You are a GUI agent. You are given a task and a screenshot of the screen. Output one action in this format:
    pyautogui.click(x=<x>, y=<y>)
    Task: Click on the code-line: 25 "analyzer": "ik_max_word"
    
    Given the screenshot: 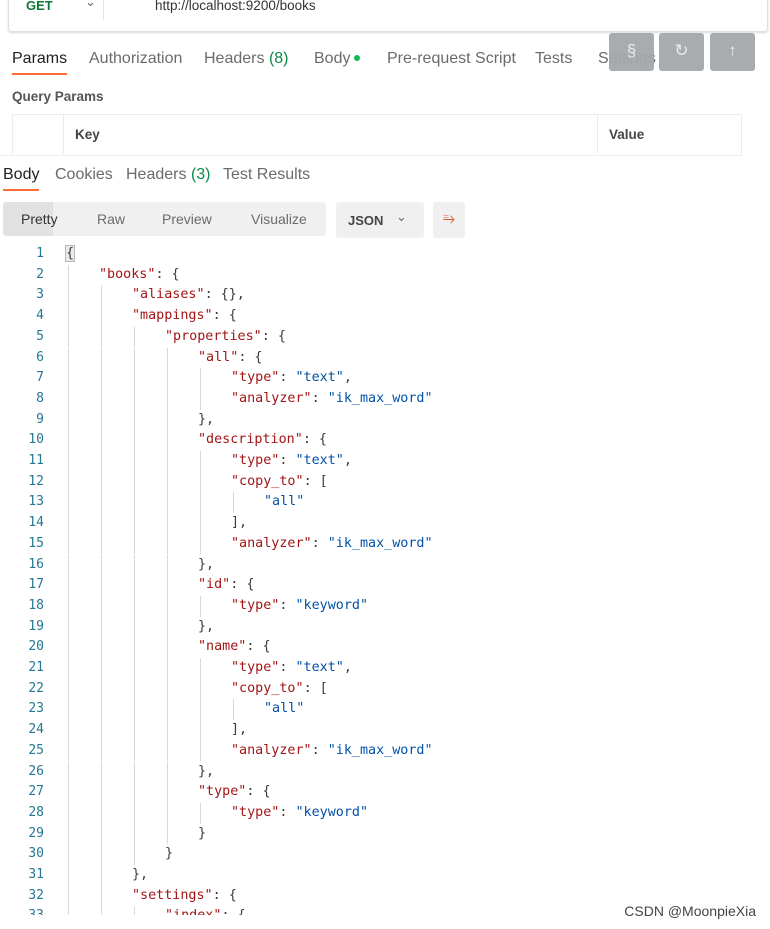 What is the action you would take?
    pyautogui.click(x=385, y=751)
    